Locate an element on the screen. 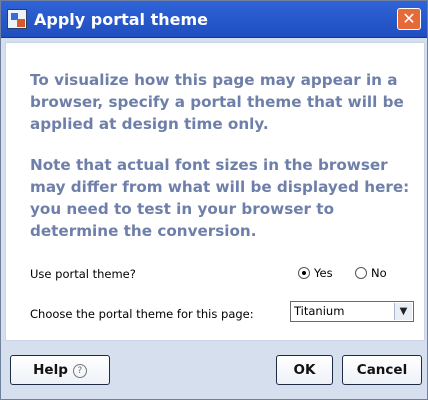  cancel-button-label: Cancel is located at coordinates (382, 370).